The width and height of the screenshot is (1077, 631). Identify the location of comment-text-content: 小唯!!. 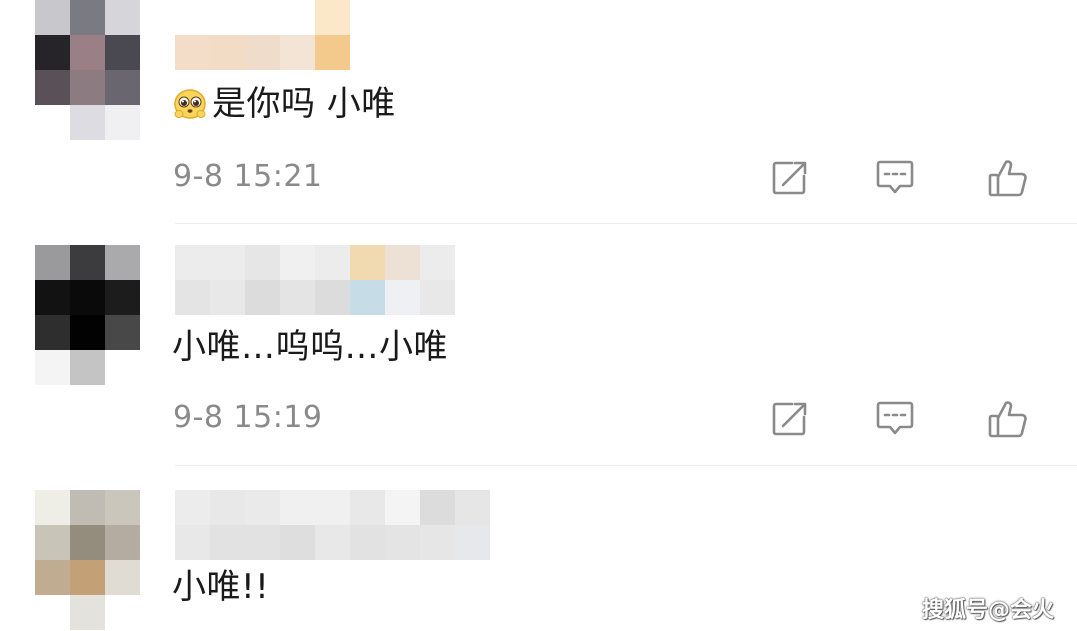
(221, 587).